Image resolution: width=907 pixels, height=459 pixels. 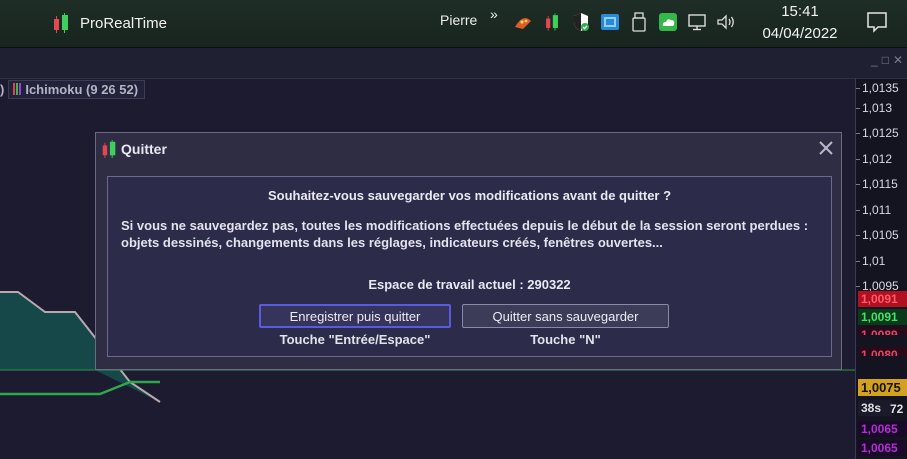 What do you see at coordinates (877, 235) in the screenshot?
I see `price-tick: 1,0105` at bounding box center [877, 235].